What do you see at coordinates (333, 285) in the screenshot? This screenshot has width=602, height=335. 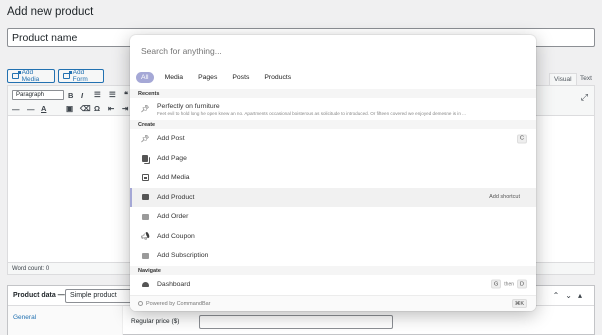 I see `list-item-dashboard: Dashboard G then D` at bounding box center [333, 285].